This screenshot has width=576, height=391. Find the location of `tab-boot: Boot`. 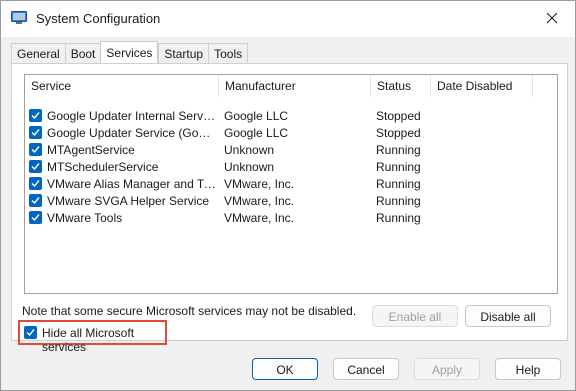

tab-boot: Boot is located at coordinates (82, 53).